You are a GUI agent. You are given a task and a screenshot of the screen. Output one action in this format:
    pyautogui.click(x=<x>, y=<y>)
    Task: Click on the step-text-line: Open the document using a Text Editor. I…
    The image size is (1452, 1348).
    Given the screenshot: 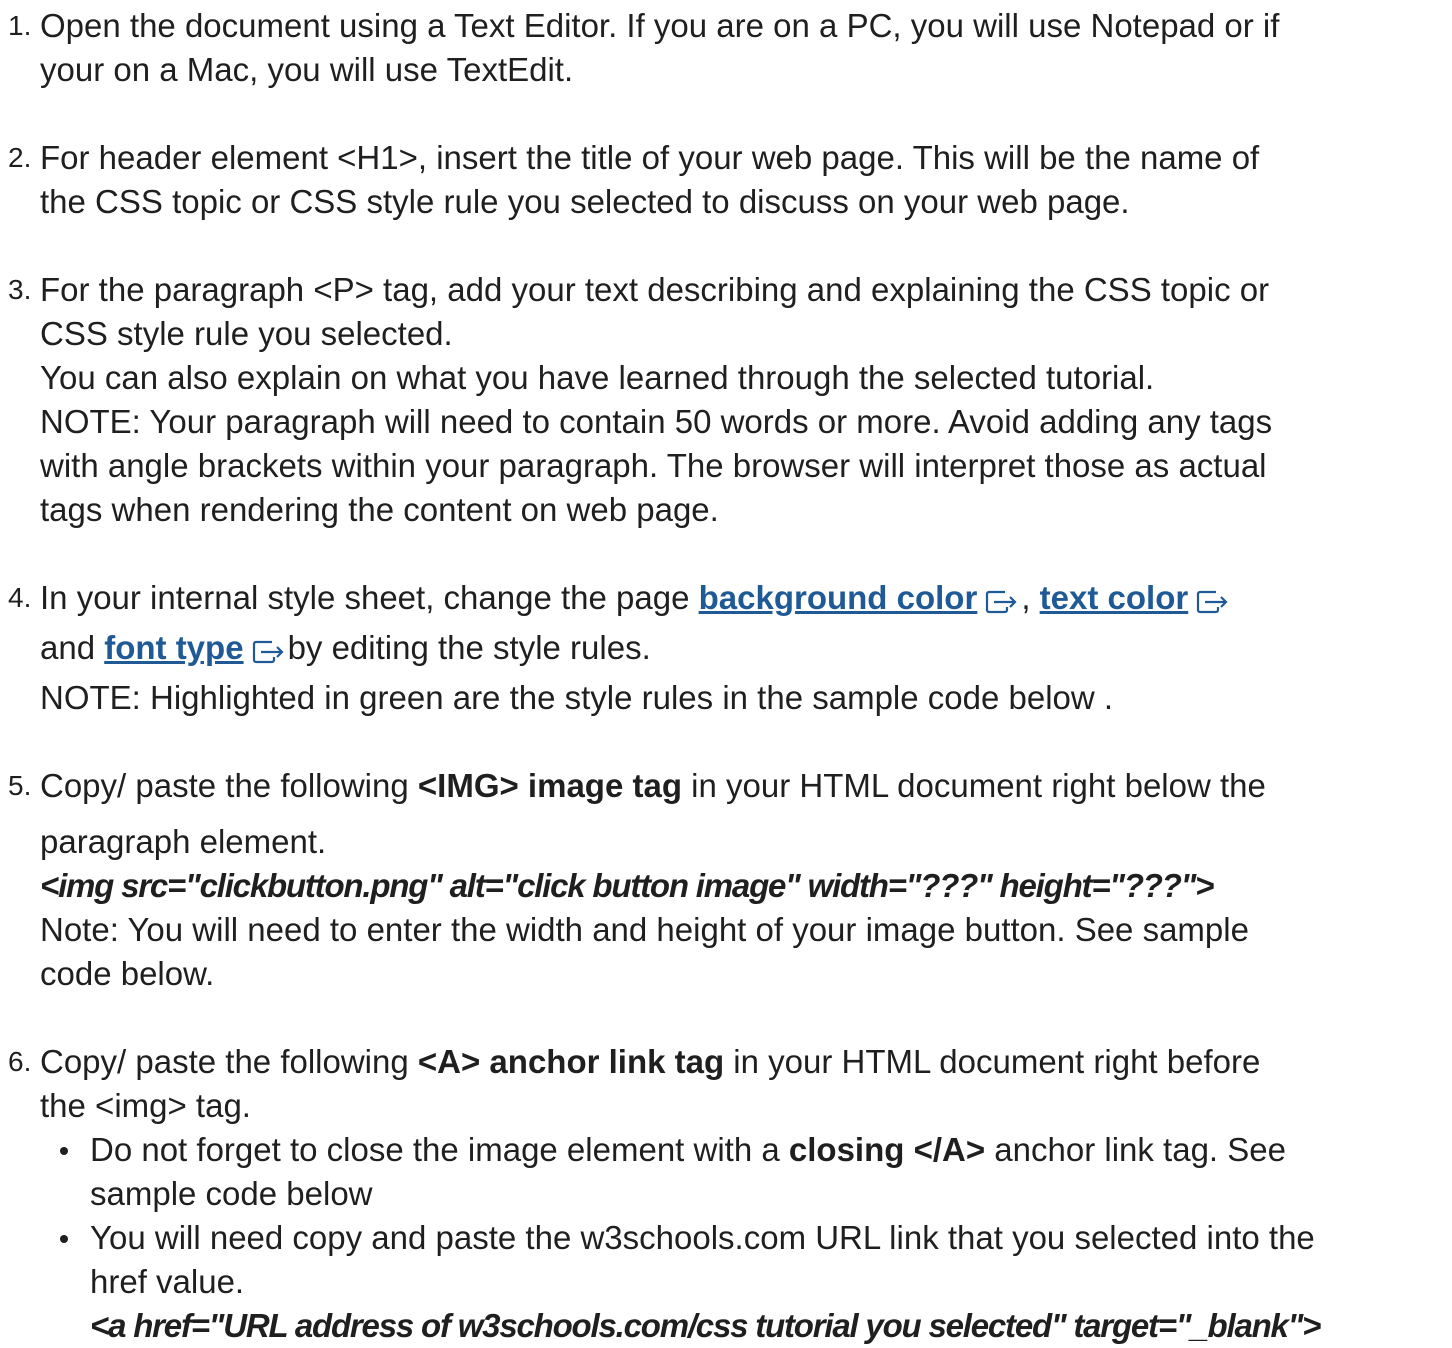 What is the action you would take?
    pyautogui.click(x=660, y=25)
    